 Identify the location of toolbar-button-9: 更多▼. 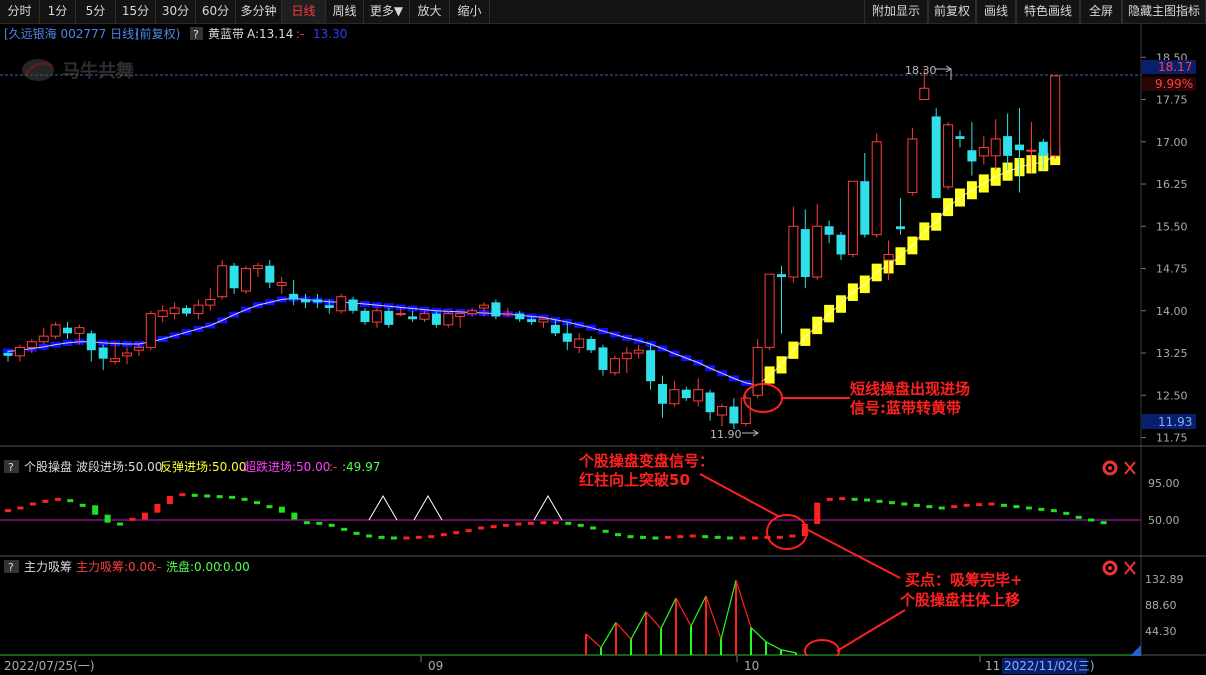
(387, 11).